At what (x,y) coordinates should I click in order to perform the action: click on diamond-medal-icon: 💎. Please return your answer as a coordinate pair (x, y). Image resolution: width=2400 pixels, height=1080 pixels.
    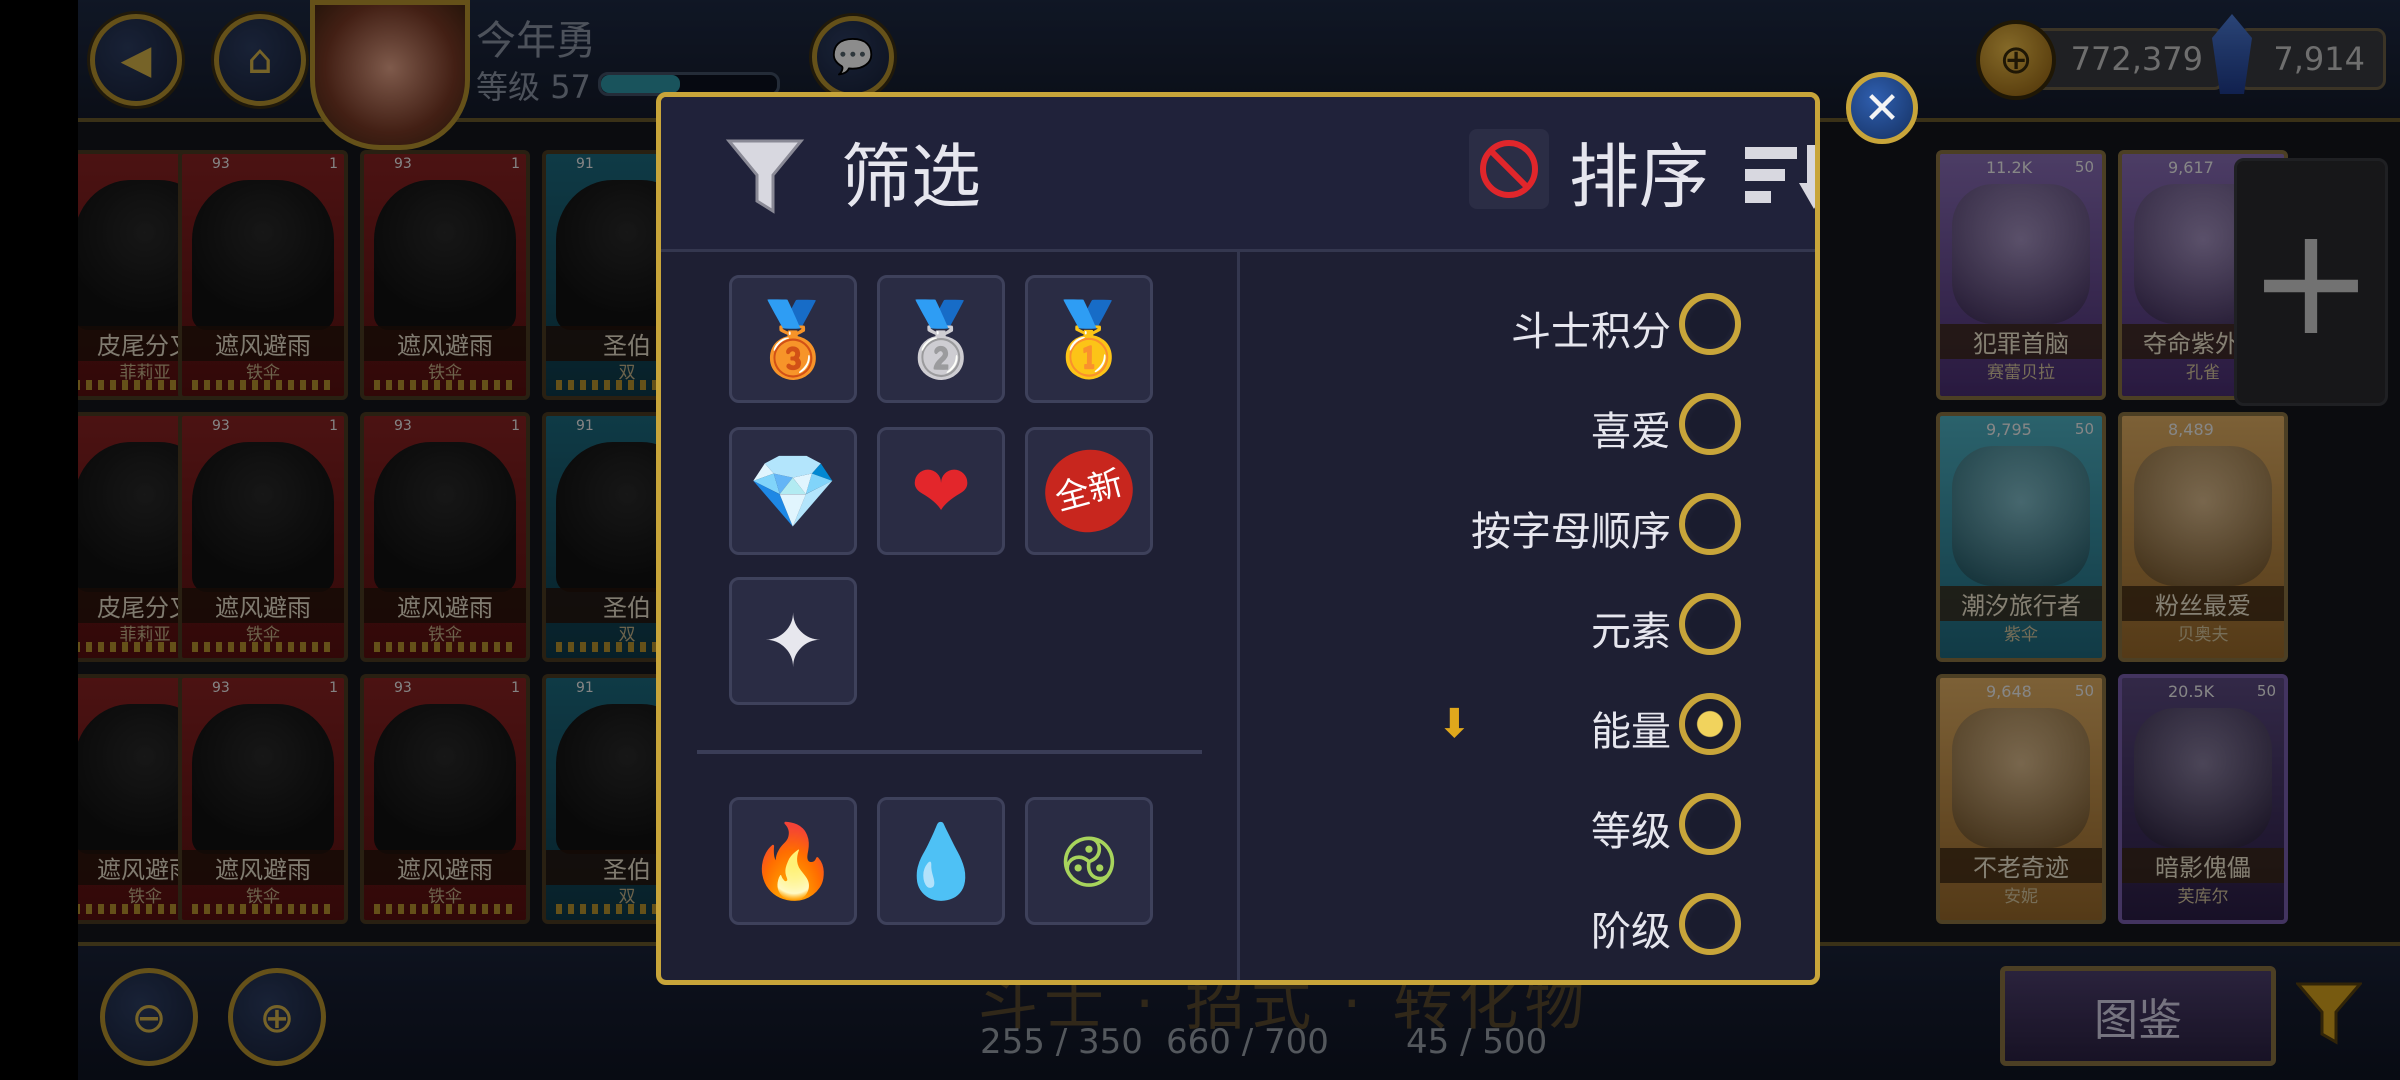
    Looking at the image, I should click on (793, 491).